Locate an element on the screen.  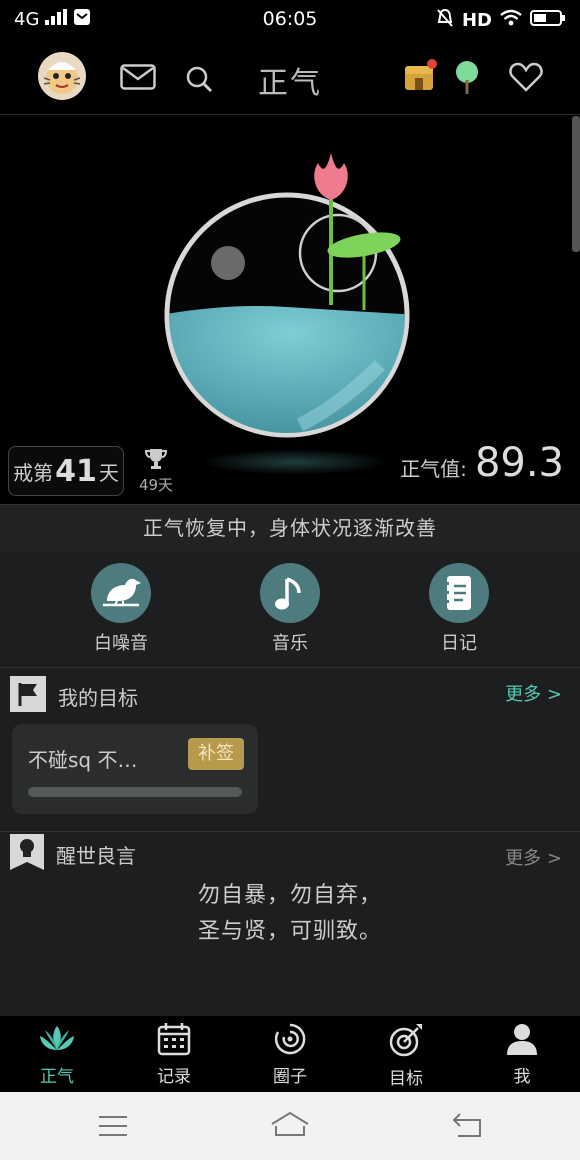
nav-label: 正气 is located at coordinates (57, 1077).